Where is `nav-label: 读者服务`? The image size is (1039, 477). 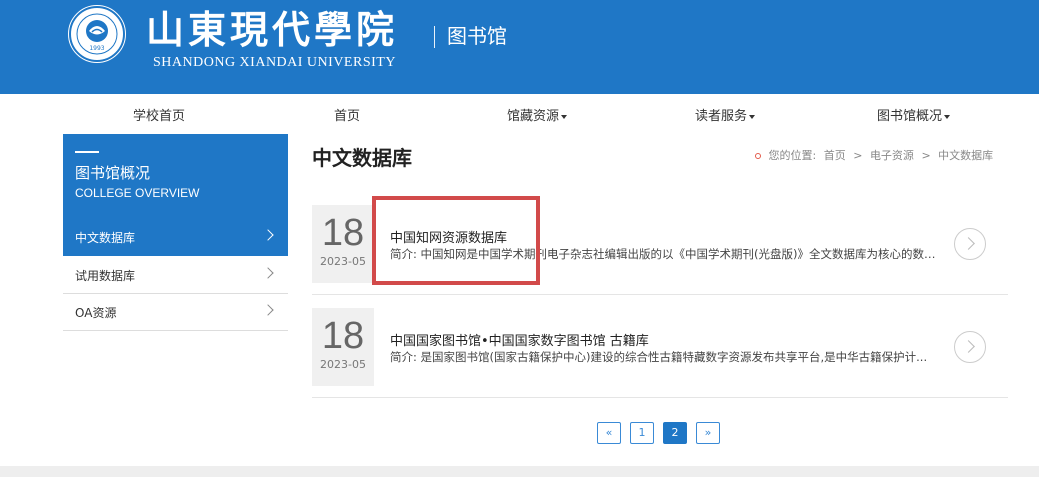
nav-label: 读者服务 is located at coordinates (721, 116).